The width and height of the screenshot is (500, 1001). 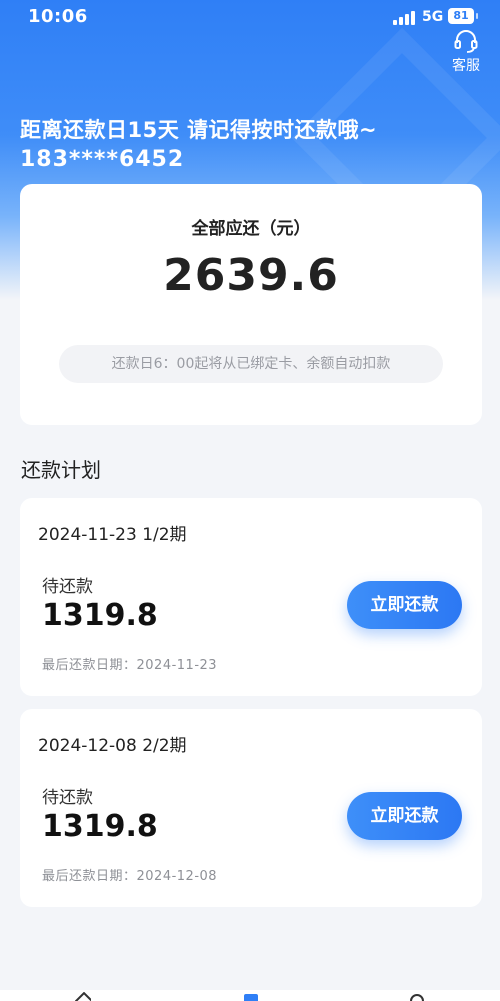 I want to click on phone-number: 183****6452, so click(x=102, y=159).